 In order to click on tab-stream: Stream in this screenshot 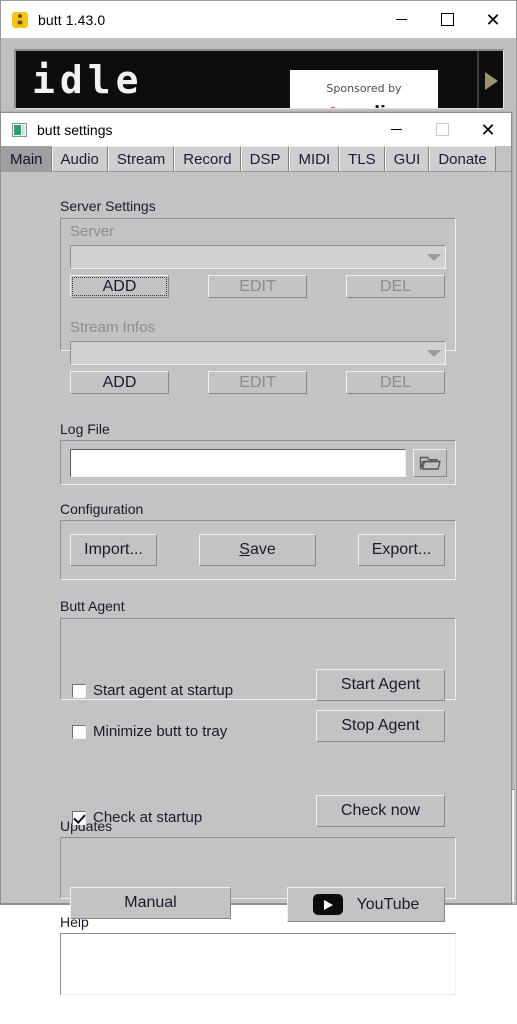, I will do `click(141, 158)`.